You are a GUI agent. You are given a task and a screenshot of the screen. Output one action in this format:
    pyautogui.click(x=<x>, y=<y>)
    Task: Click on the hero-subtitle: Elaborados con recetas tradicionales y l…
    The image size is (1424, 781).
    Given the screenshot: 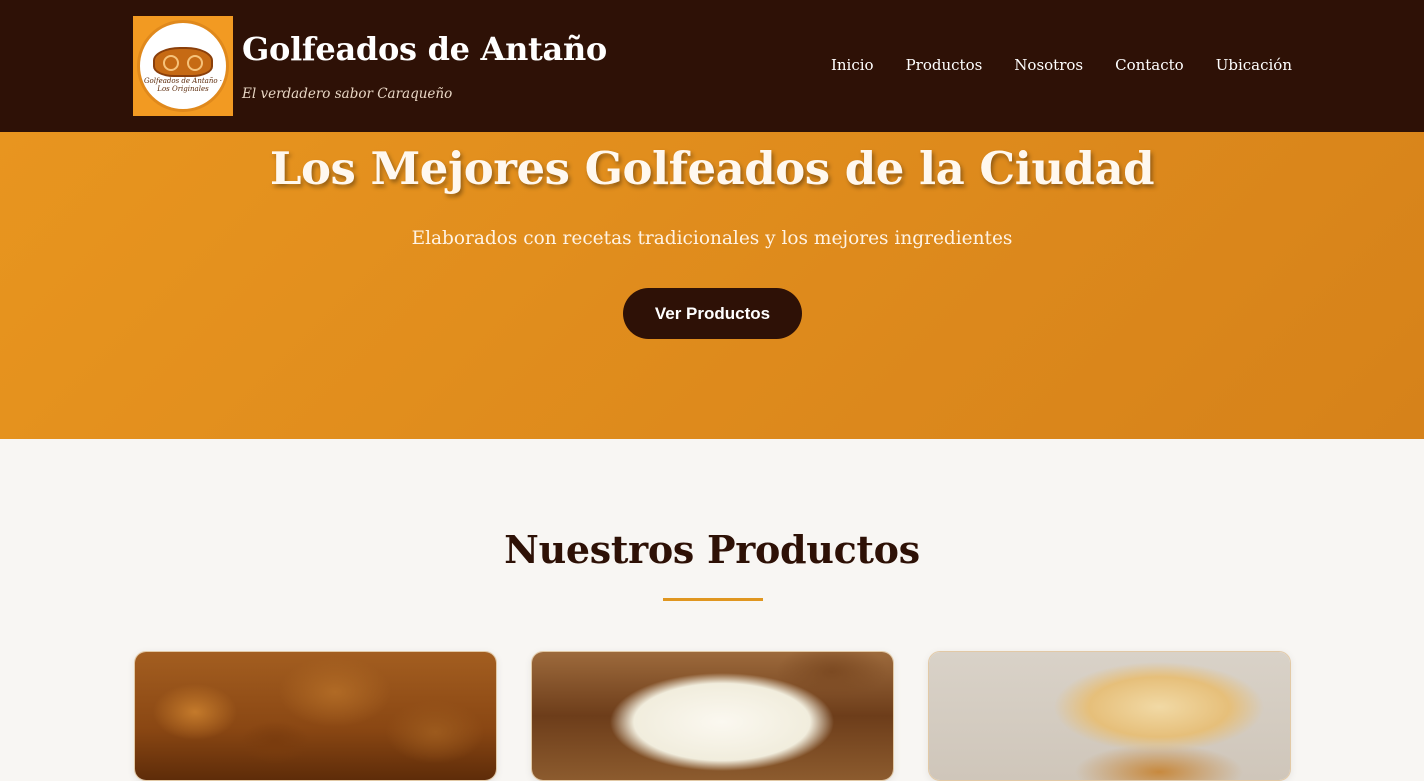 What is the action you would take?
    pyautogui.click(x=712, y=238)
    